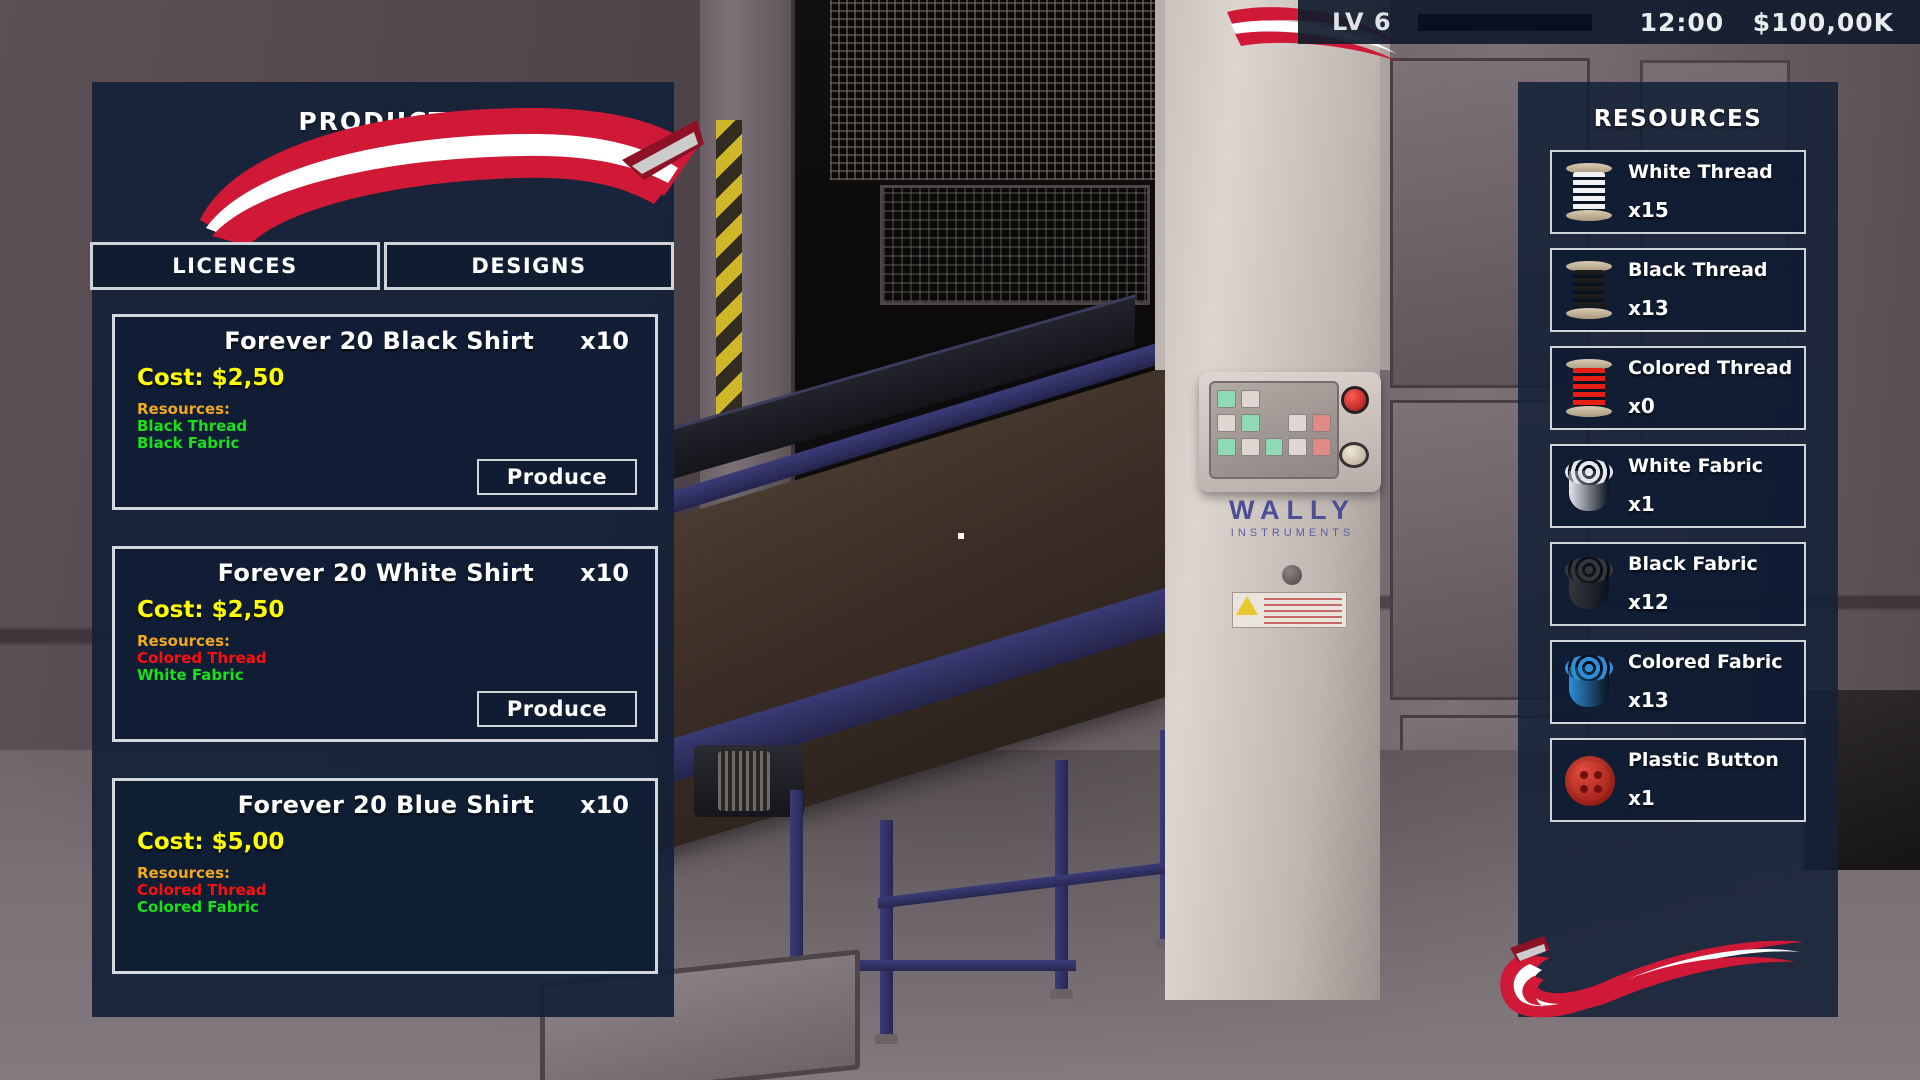 Image resolution: width=1920 pixels, height=1080 pixels. I want to click on resource-count: x15, so click(1648, 209).